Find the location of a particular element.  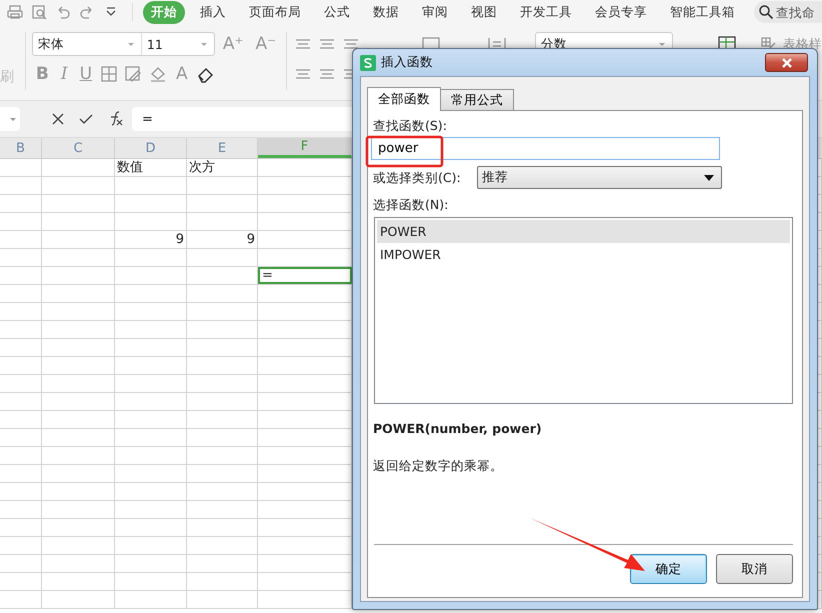

function-search-field: power is located at coordinates (545, 148).